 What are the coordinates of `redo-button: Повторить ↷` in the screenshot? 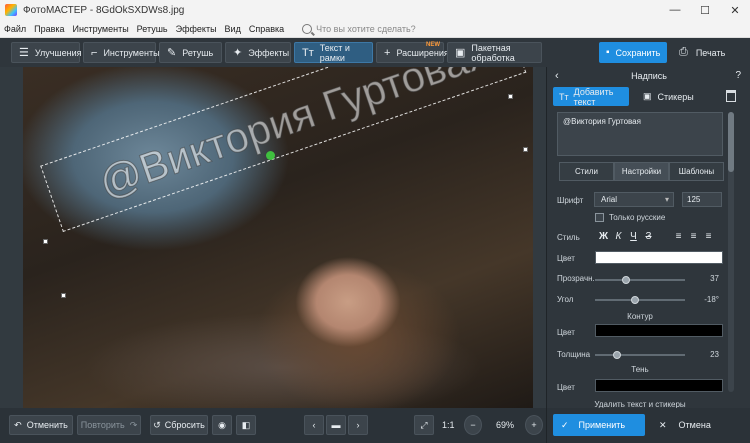 It's located at (109, 425).